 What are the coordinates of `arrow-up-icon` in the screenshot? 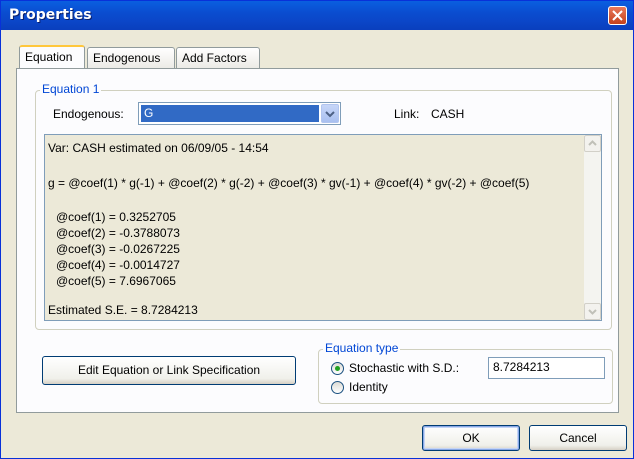 It's located at (592, 143).